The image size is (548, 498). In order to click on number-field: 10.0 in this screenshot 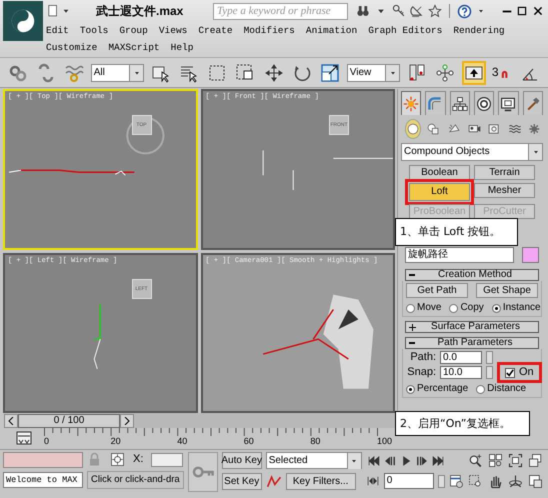, I will do `click(461, 373)`.